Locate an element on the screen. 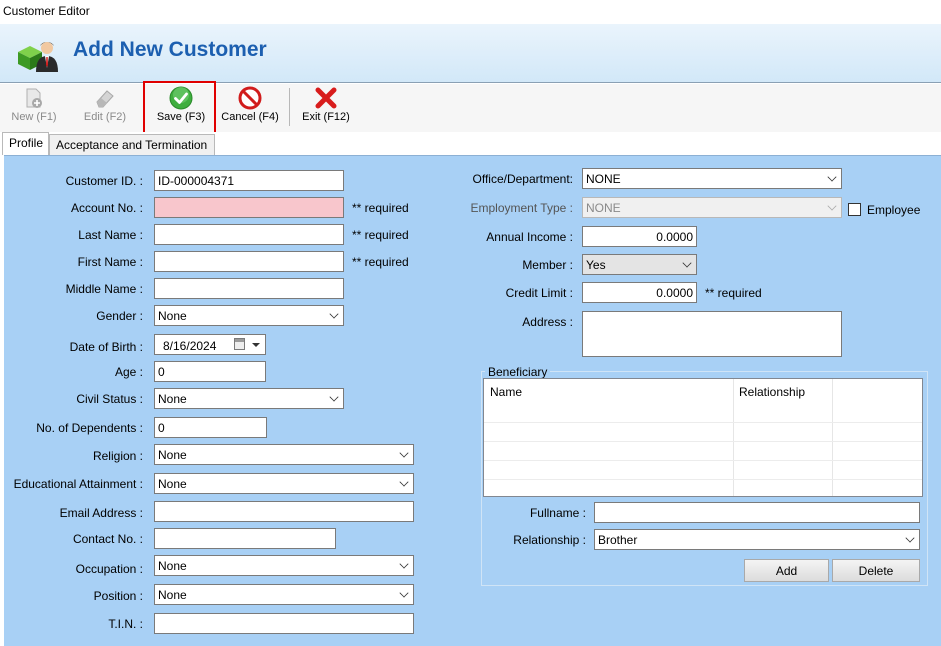 The width and height of the screenshot is (941, 646). gender-value: None is located at coordinates (172, 316).